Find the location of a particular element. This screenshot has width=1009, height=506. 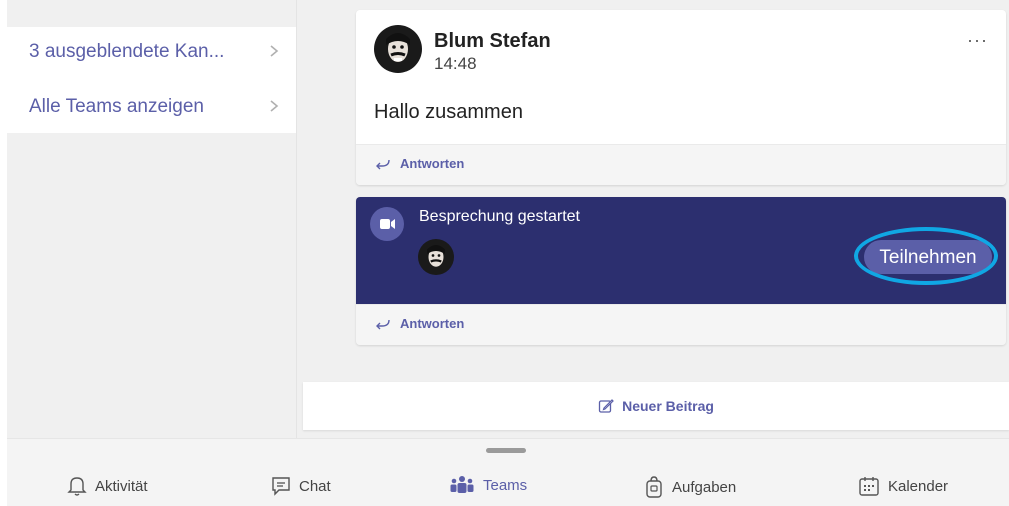

nav-item-chat: Chat is located at coordinates (301, 486).